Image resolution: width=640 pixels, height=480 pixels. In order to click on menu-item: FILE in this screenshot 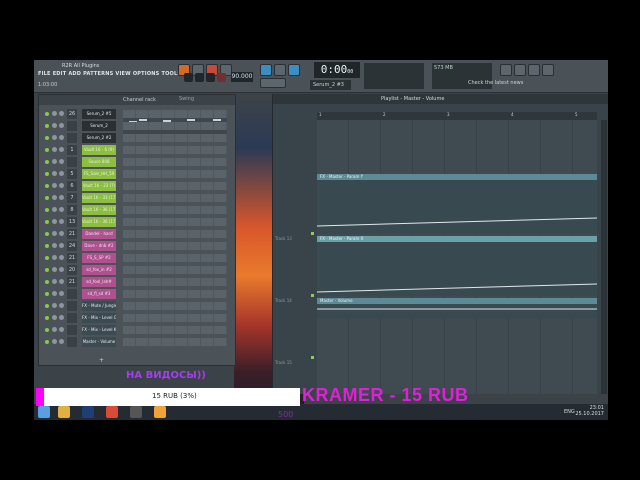, I will do `click(44, 74)`.